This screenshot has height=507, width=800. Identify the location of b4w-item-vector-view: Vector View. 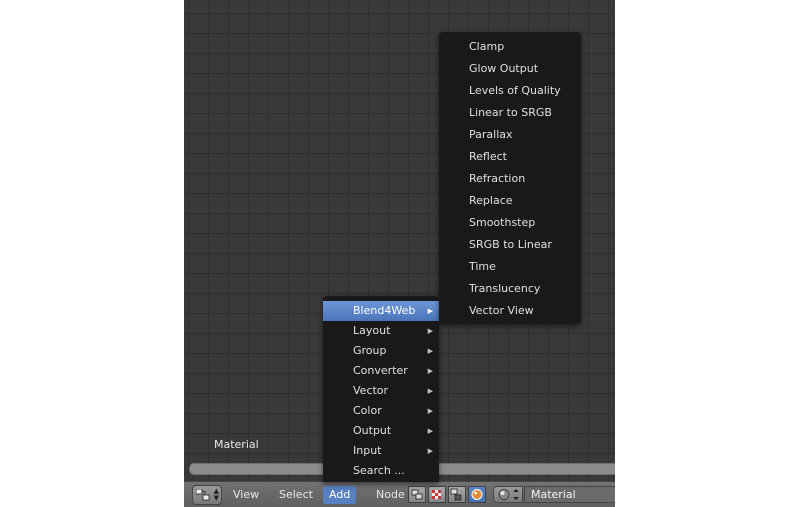
(510, 311).